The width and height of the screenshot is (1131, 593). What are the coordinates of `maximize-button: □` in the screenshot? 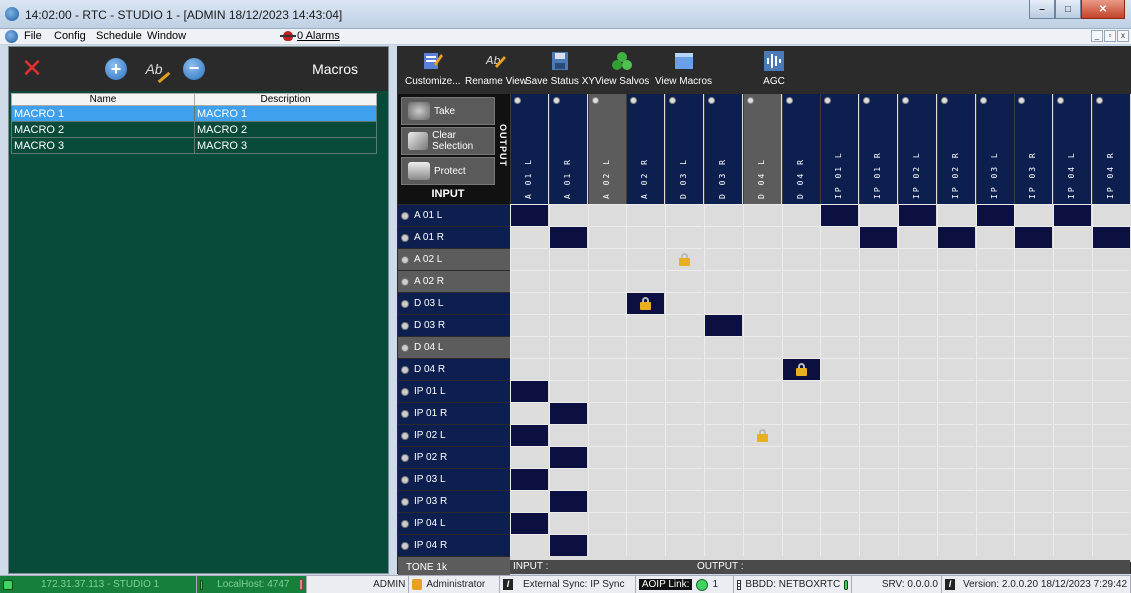 It's located at (1068, 9).